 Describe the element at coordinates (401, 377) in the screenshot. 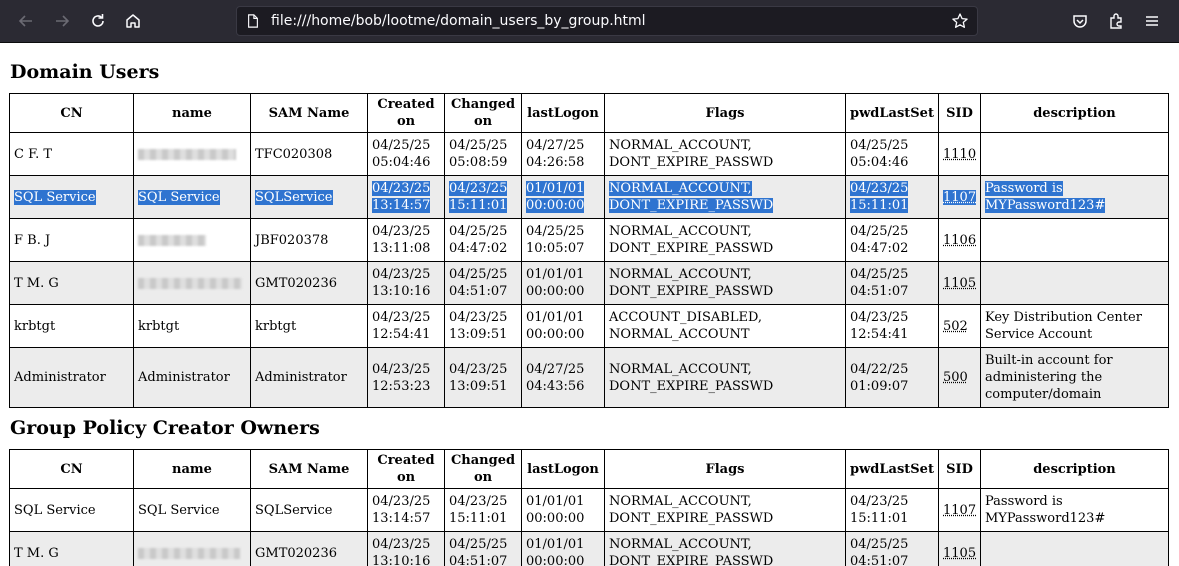

I see `created-on-text: 04/23/25 12:53:23` at that location.